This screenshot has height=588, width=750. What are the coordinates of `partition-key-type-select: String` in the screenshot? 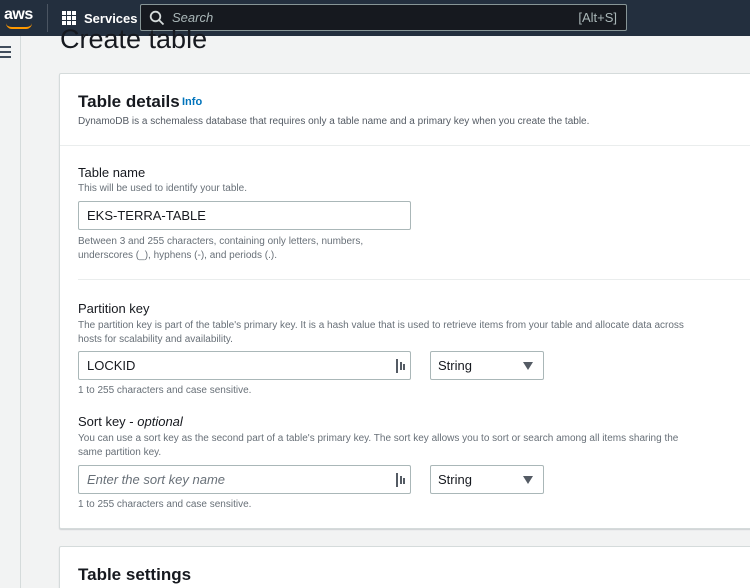 It's located at (487, 365).